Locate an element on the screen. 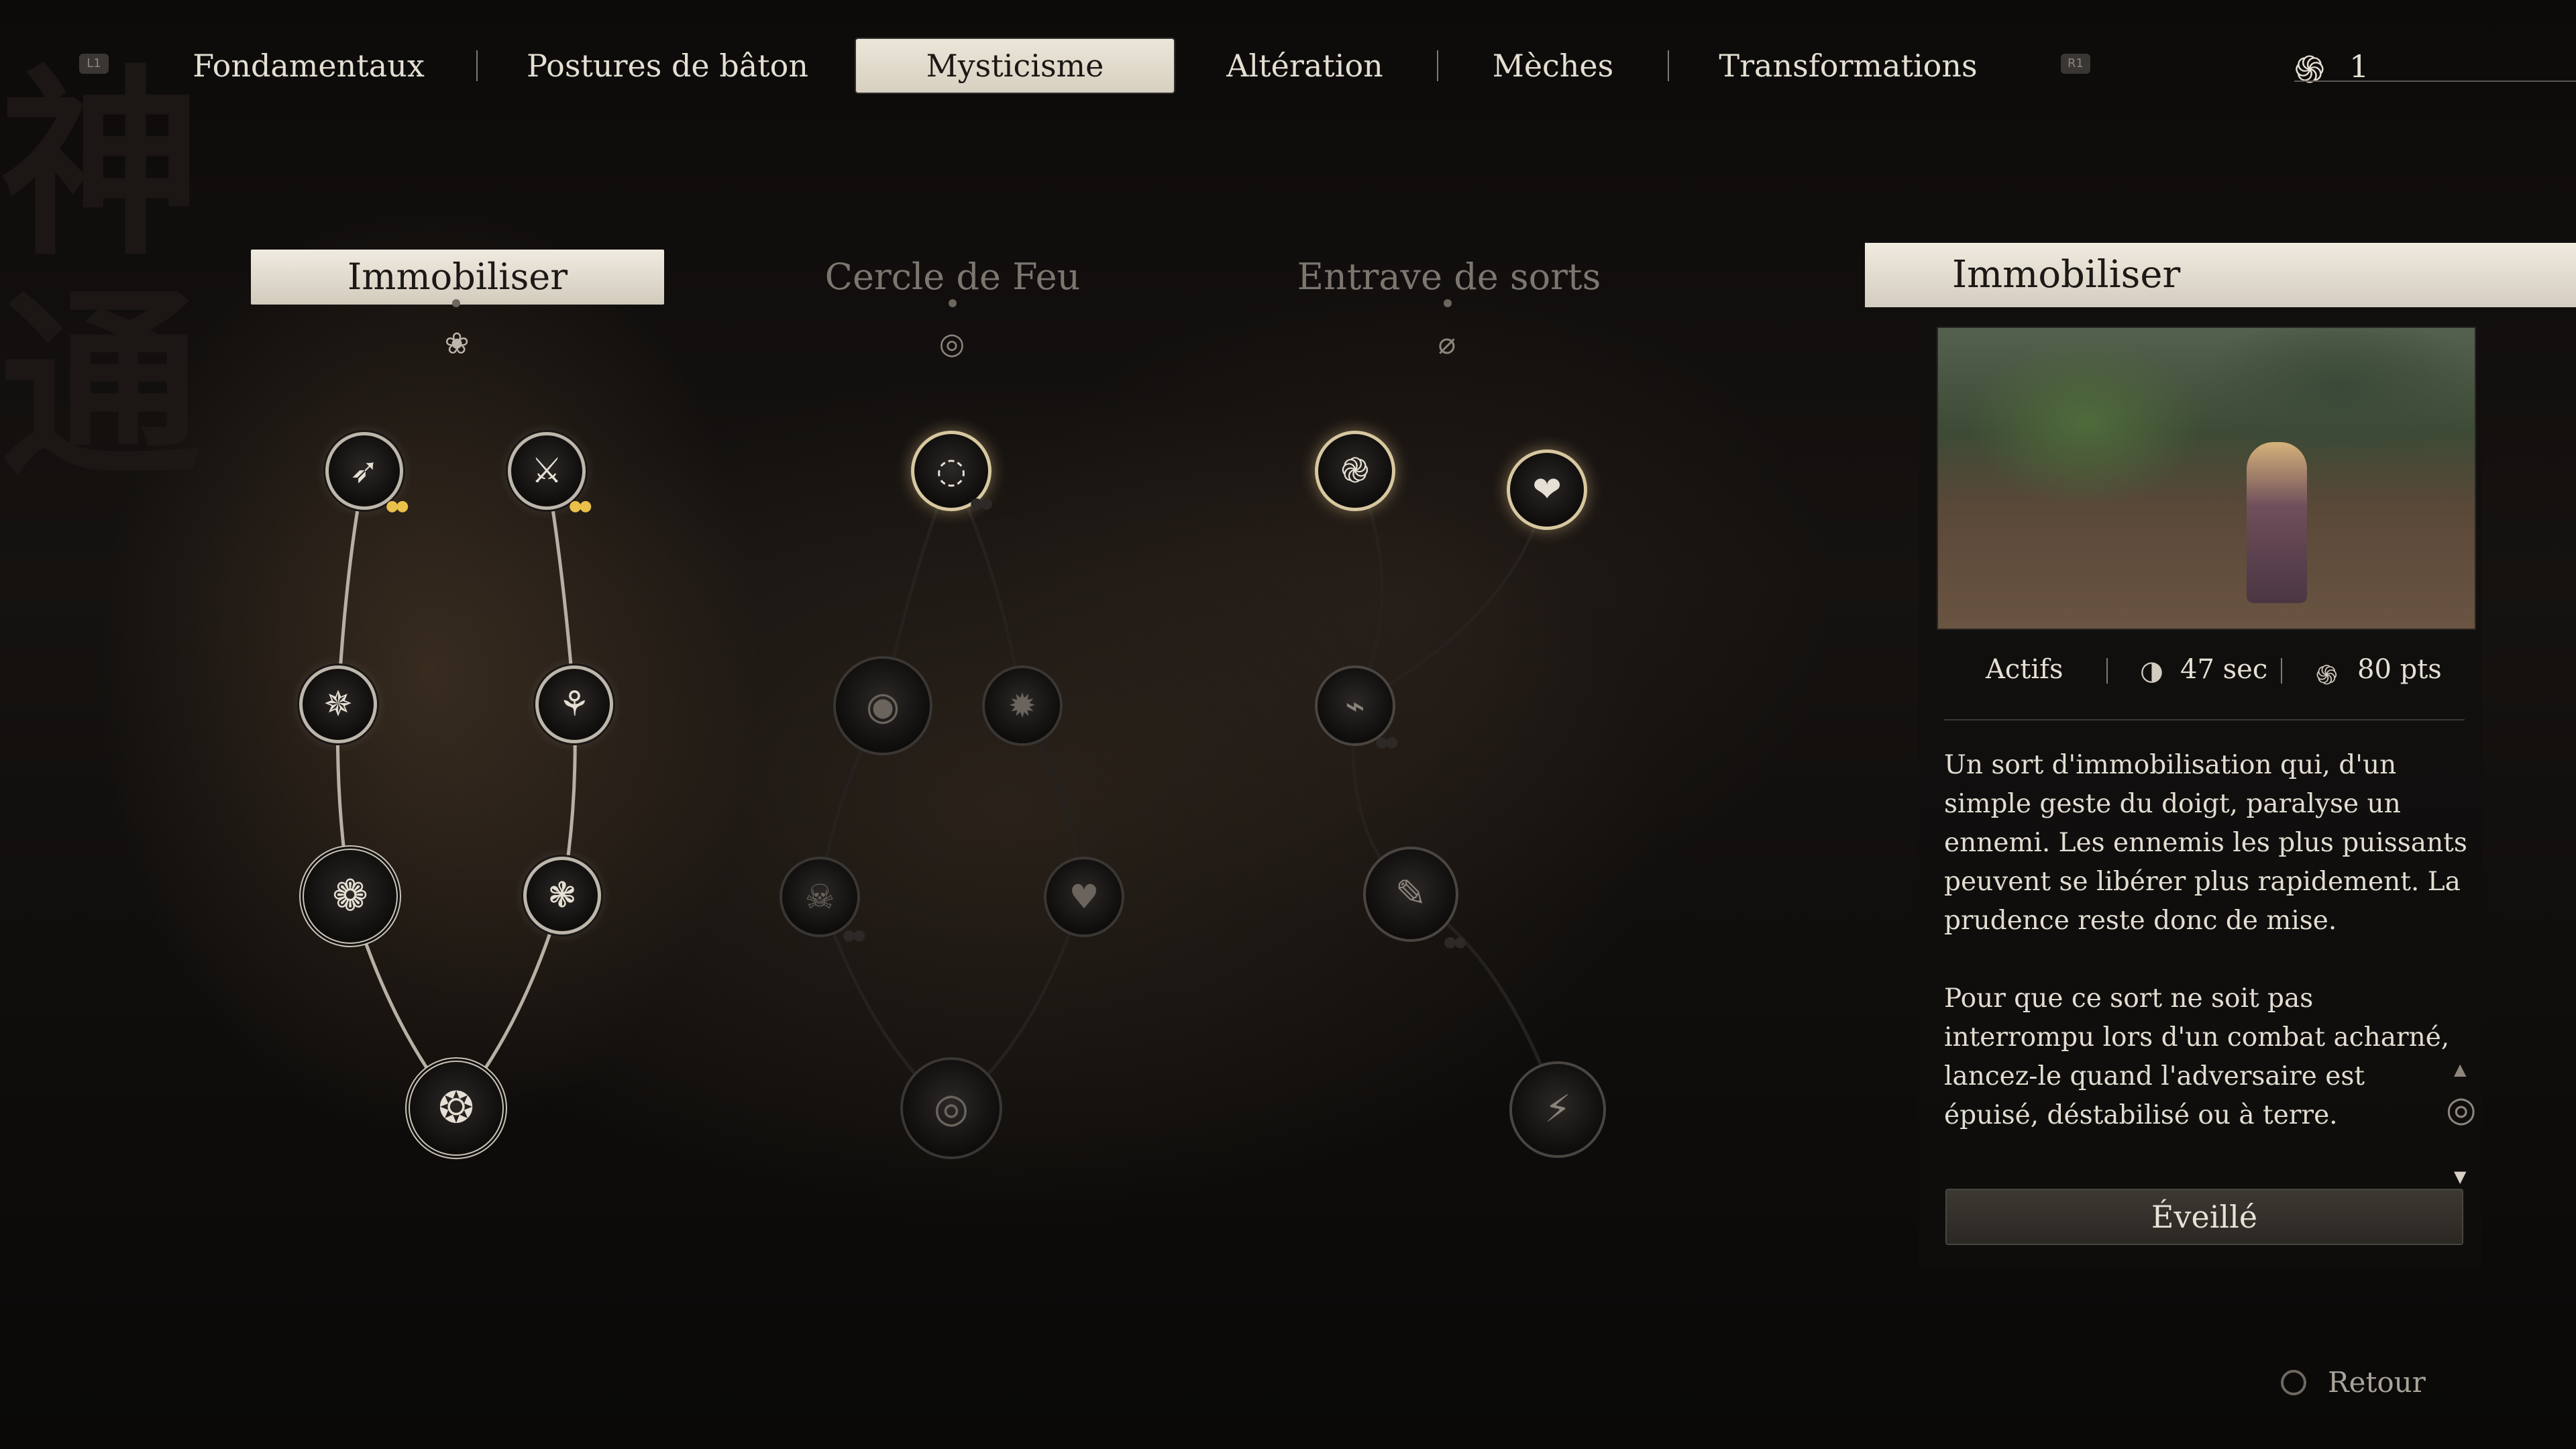 This screenshot has width=2576, height=1449. stats-divider is located at coordinates (2204, 719).